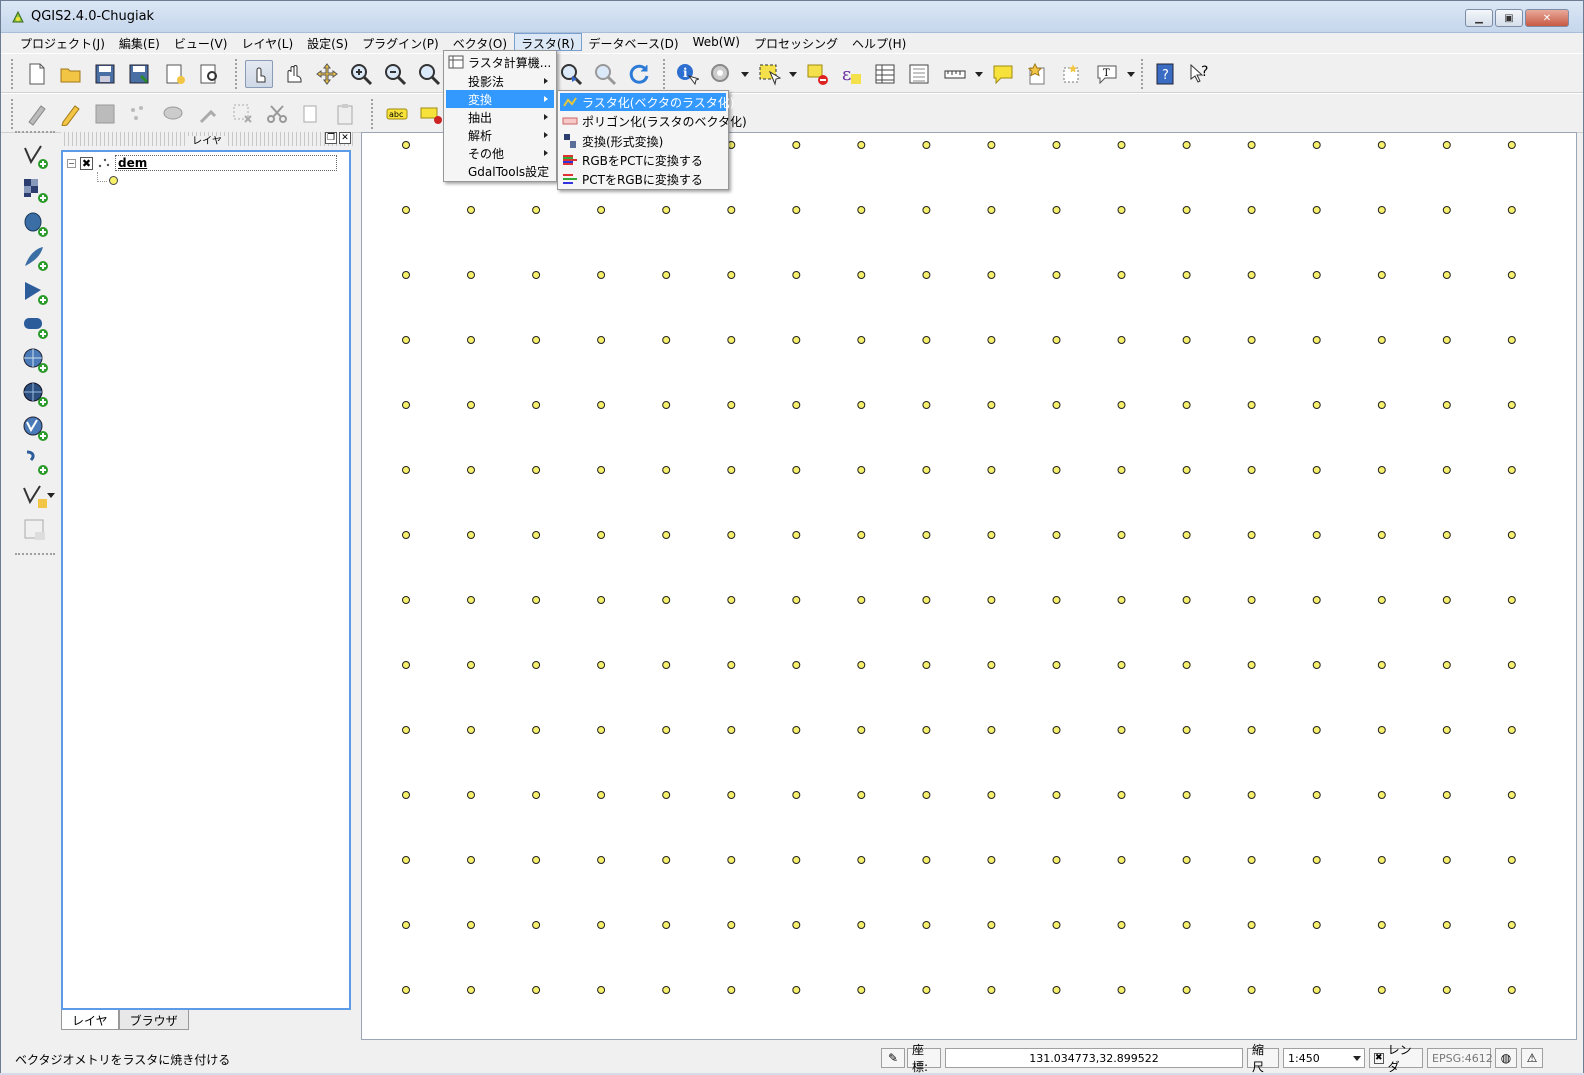 This screenshot has height=1075, width=1584. Describe the element at coordinates (769, 74) in the screenshot. I see `select-features-icon` at that location.